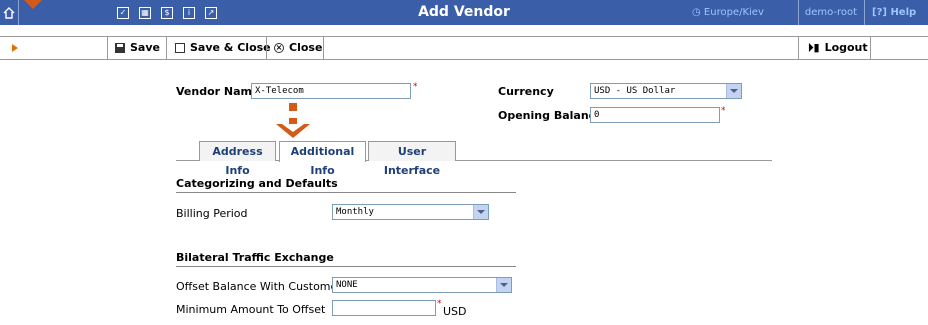  What do you see at coordinates (123, 12) in the screenshot?
I see `checkbox-icon: ✓` at bounding box center [123, 12].